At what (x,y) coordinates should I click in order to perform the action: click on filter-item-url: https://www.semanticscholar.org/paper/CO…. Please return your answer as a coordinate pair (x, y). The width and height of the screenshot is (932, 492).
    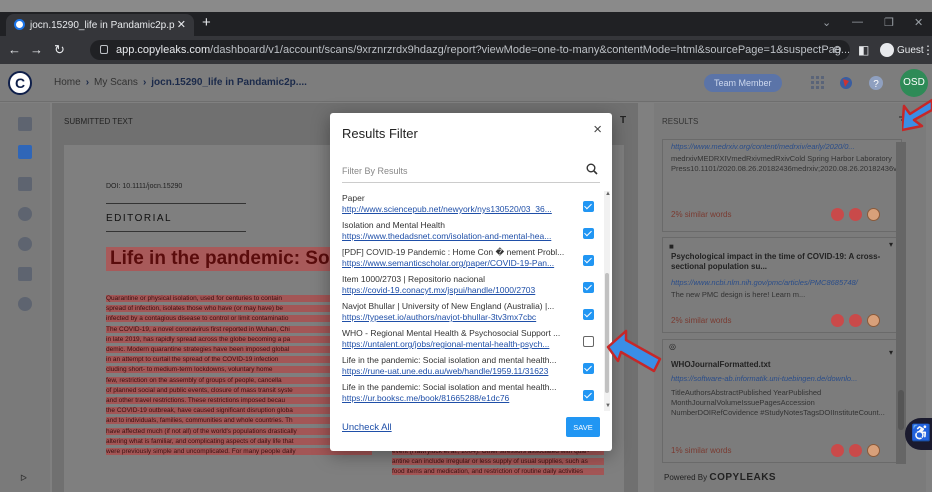
    Looking at the image, I should click on (458, 263).